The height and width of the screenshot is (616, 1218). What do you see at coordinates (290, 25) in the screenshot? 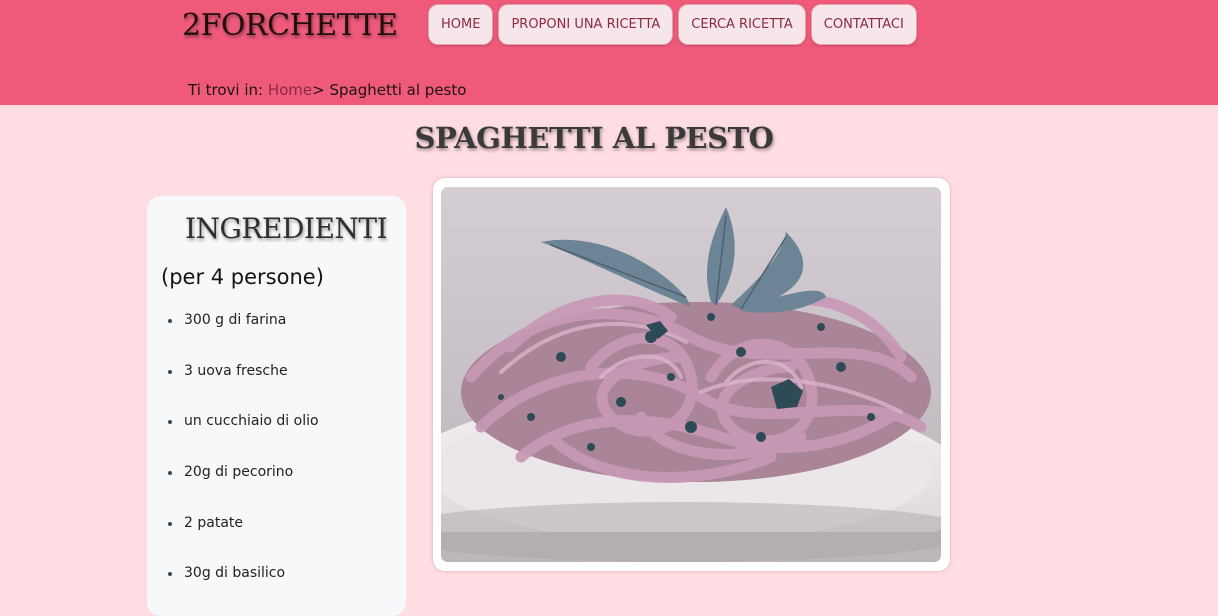
I see `site-logo: 2FORCHETTE` at bounding box center [290, 25].